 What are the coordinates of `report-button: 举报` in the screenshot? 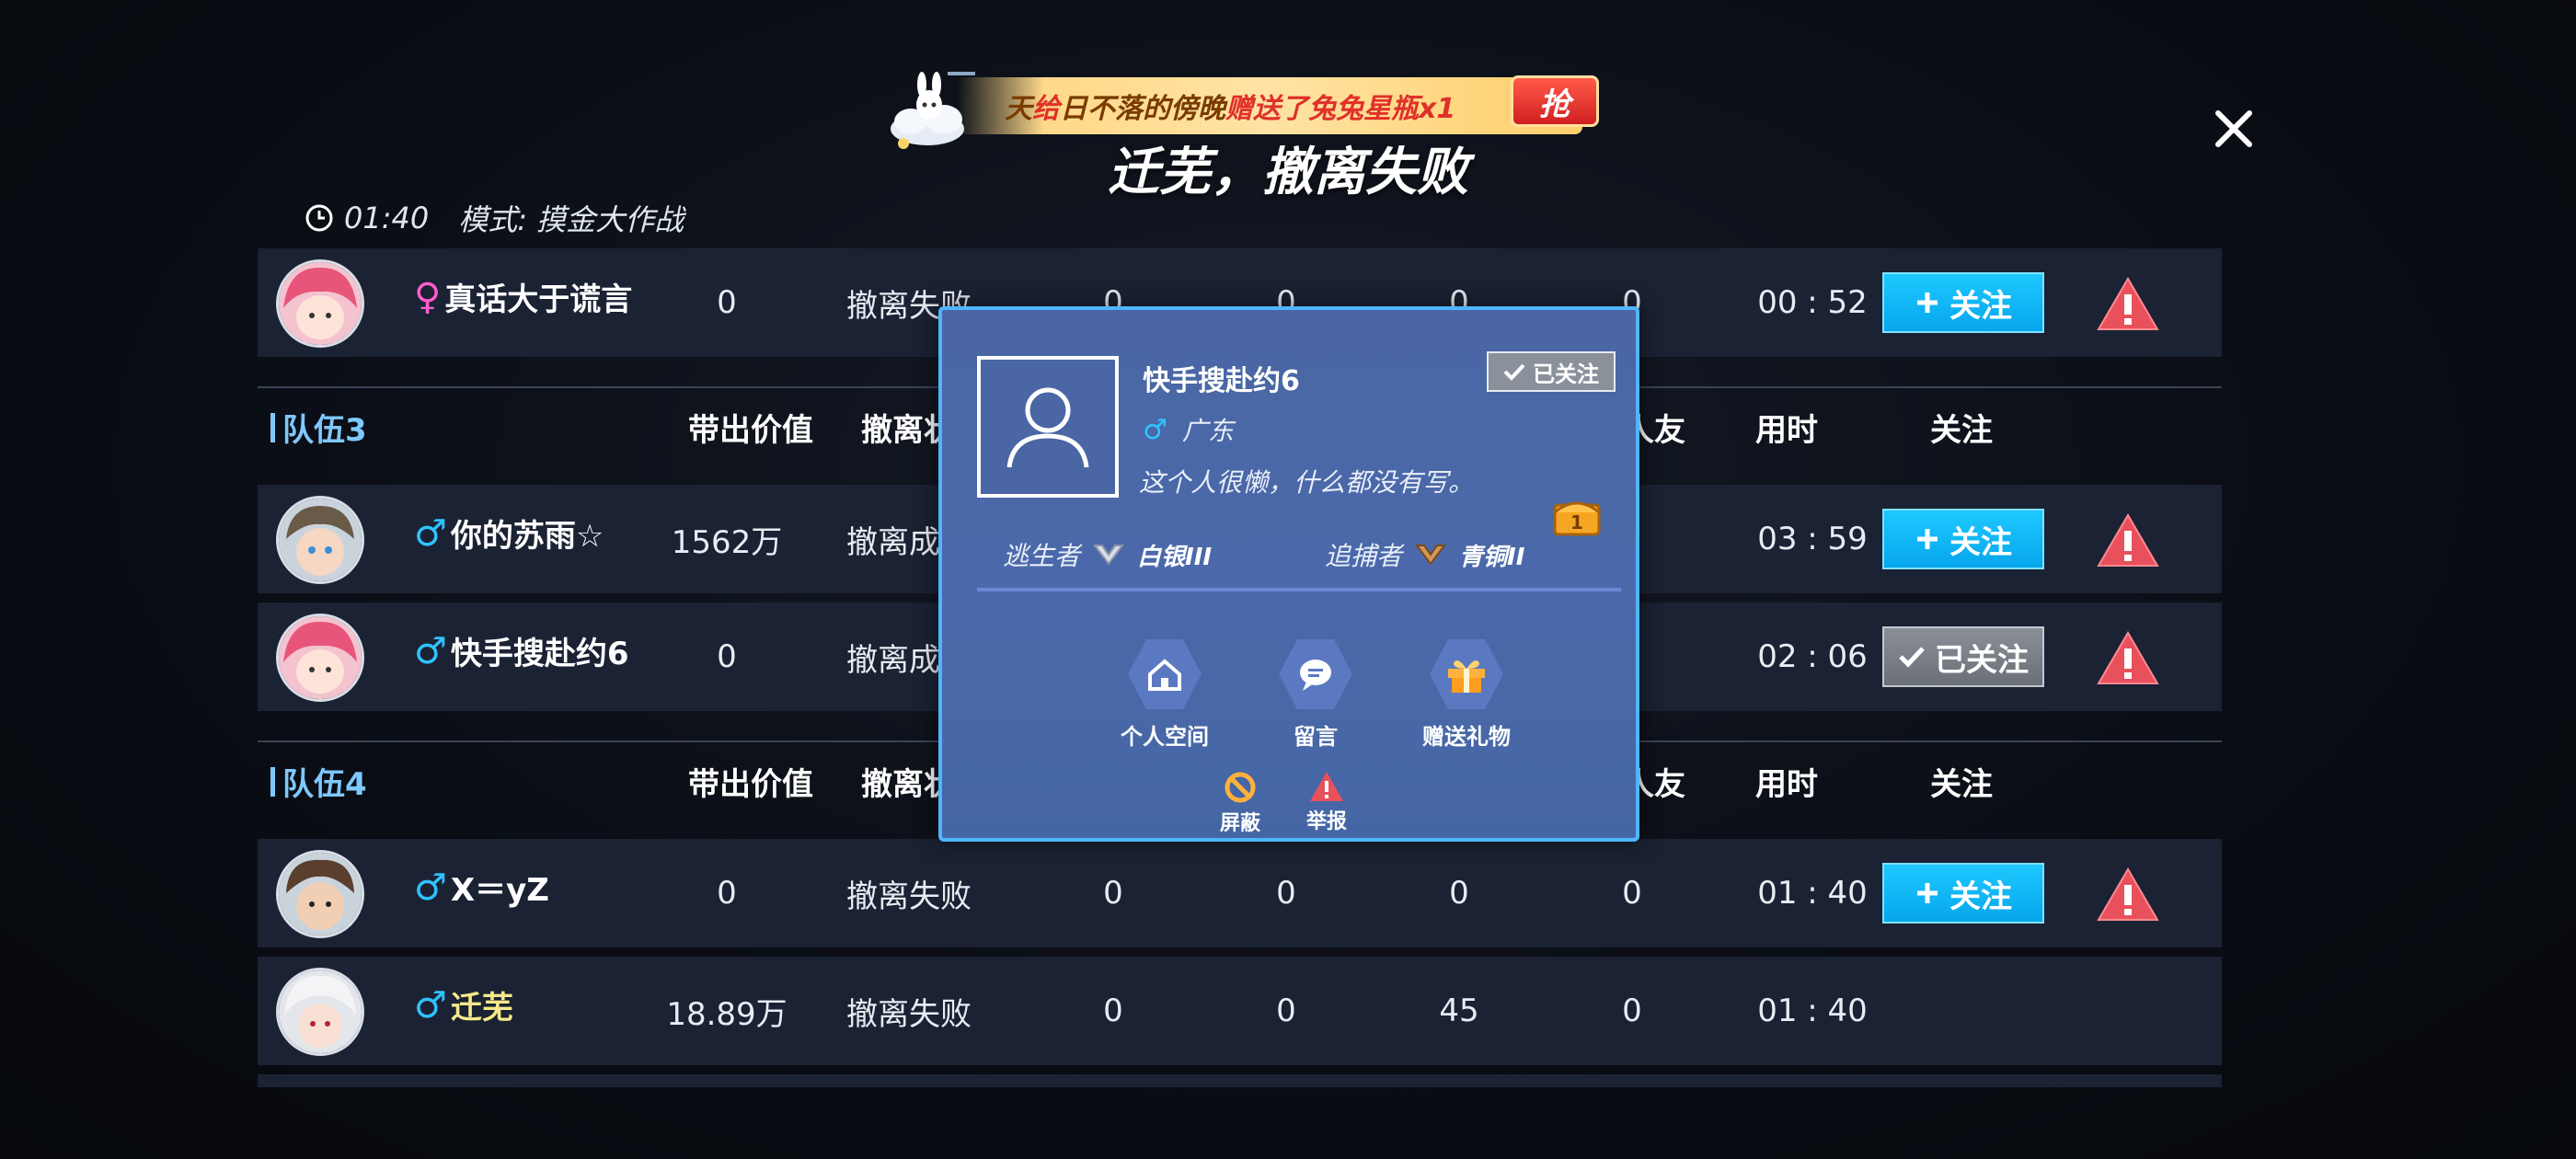 It's located at (1326, 802).